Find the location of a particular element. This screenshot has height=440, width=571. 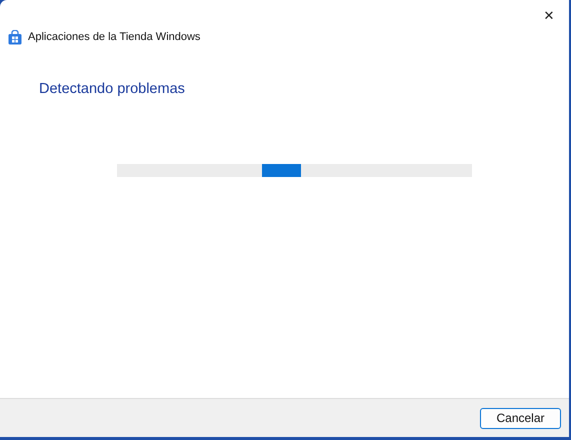

cancel-button: Cancelar is located at coordinates (520, 418).